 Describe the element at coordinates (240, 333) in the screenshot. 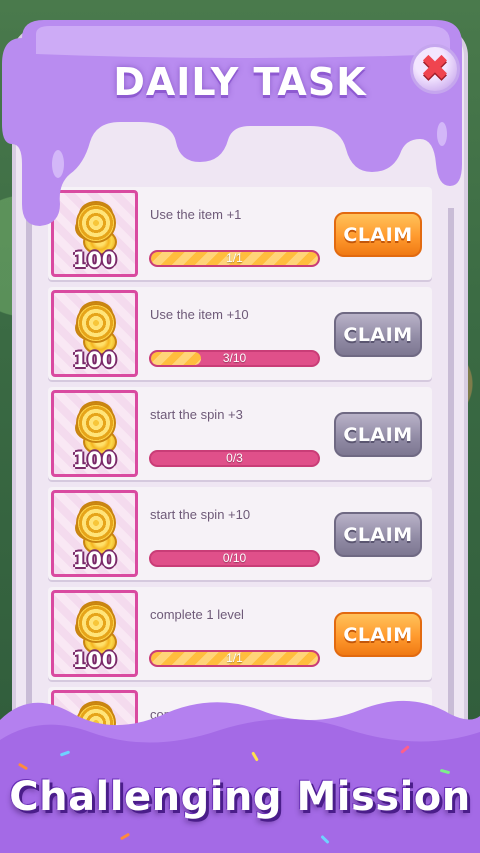

I see `task-row: 100 Use the item +10 3/10 CLAIM` at that location.